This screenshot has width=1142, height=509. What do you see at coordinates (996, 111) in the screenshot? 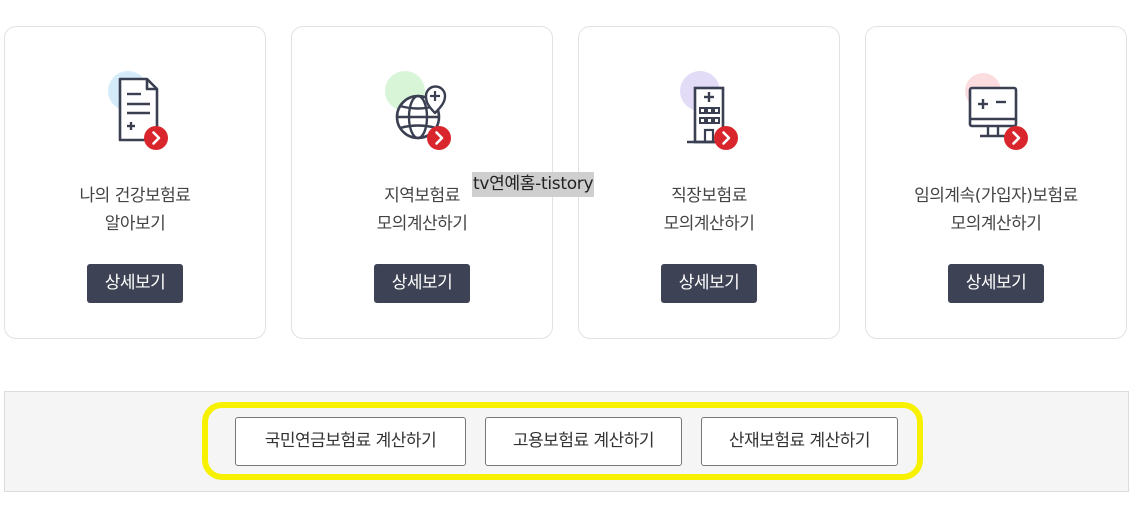
I see `monitor-calculator-icon` at bounding box center [996, 111].